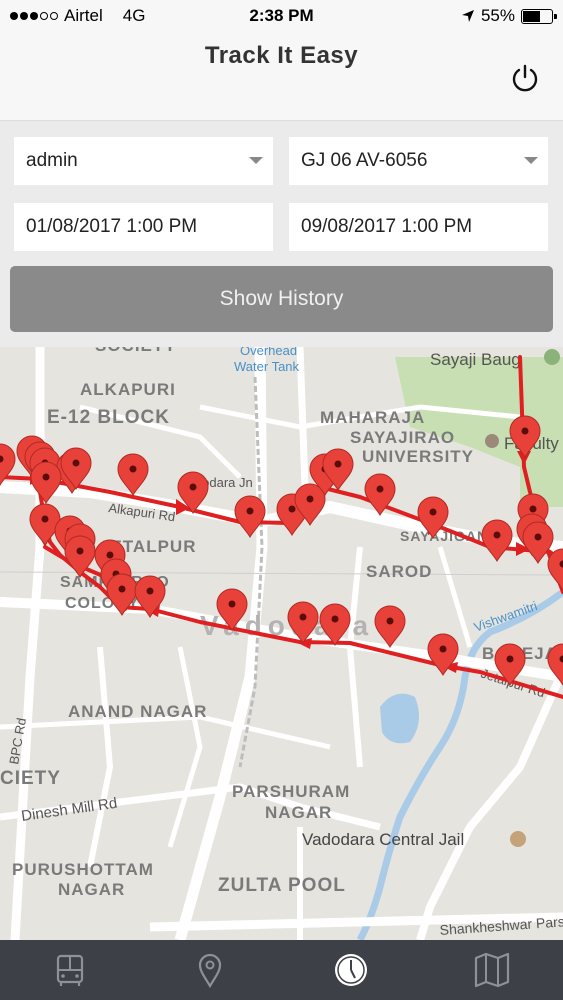 This screenshot has width=563, height=1000. I want to click on tab-history, so click(351, 970).